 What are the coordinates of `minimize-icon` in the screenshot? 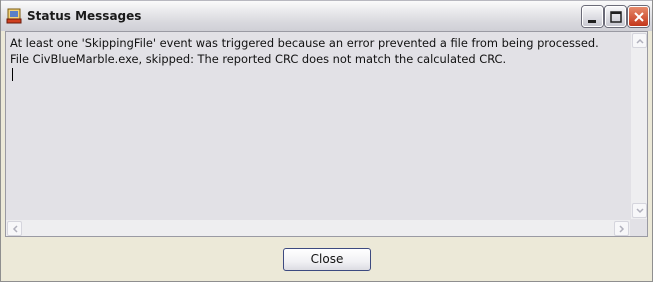 It's located at (592, 21).